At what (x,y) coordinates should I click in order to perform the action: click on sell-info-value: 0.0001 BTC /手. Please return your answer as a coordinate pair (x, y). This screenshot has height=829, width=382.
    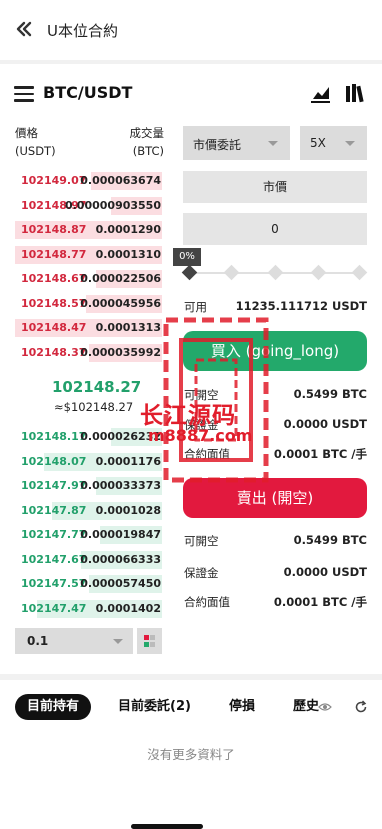
    Looking at the image, I should click on (320, 602).